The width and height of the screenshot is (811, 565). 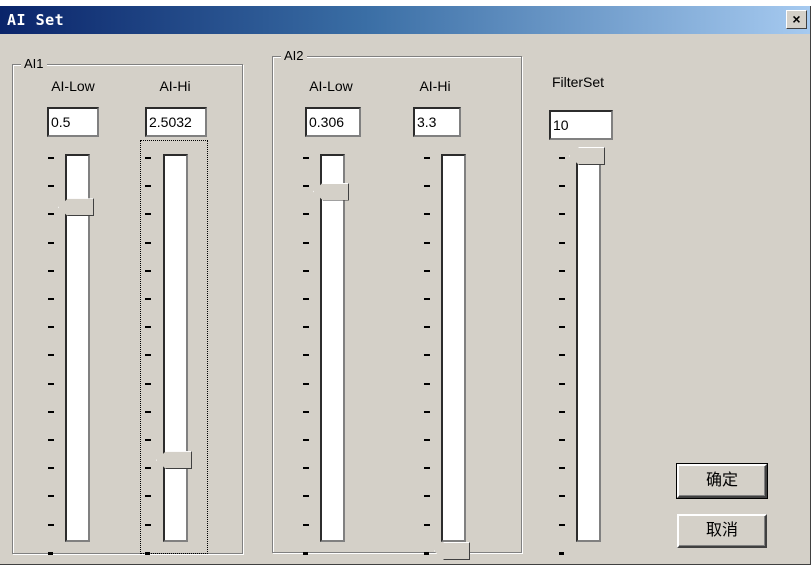 I want to click on ai1-hi-slider, so click(x=175, y=348).